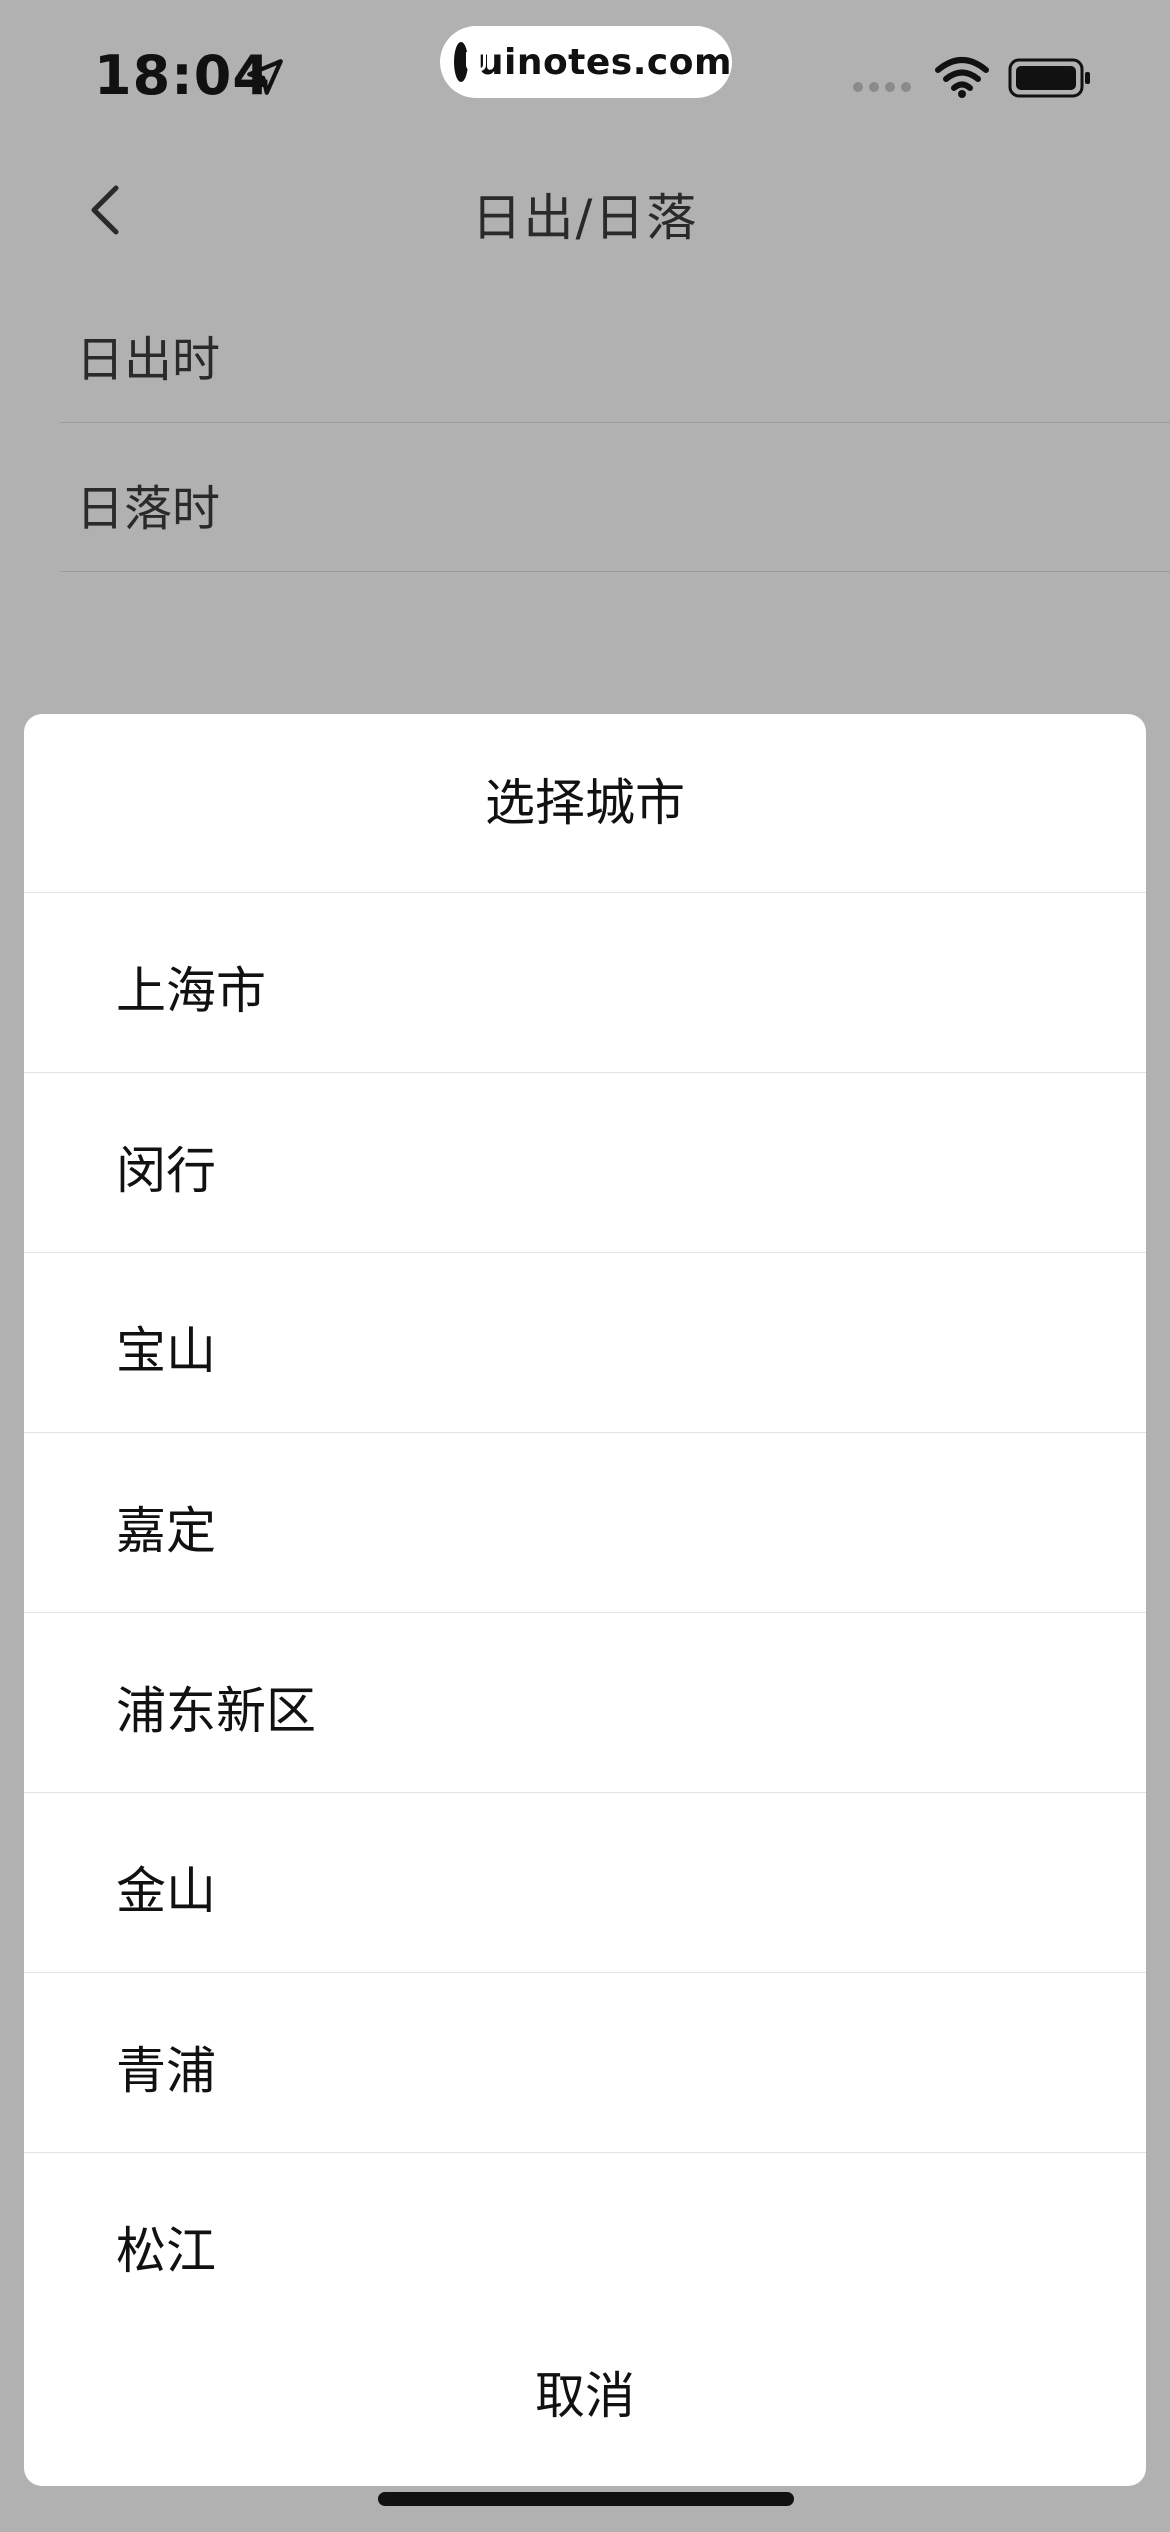  What do you see at coordinates (604, 62) in the screenshot?
I see `watermark-text: uinotes.com` at bounding box center [604, 62].